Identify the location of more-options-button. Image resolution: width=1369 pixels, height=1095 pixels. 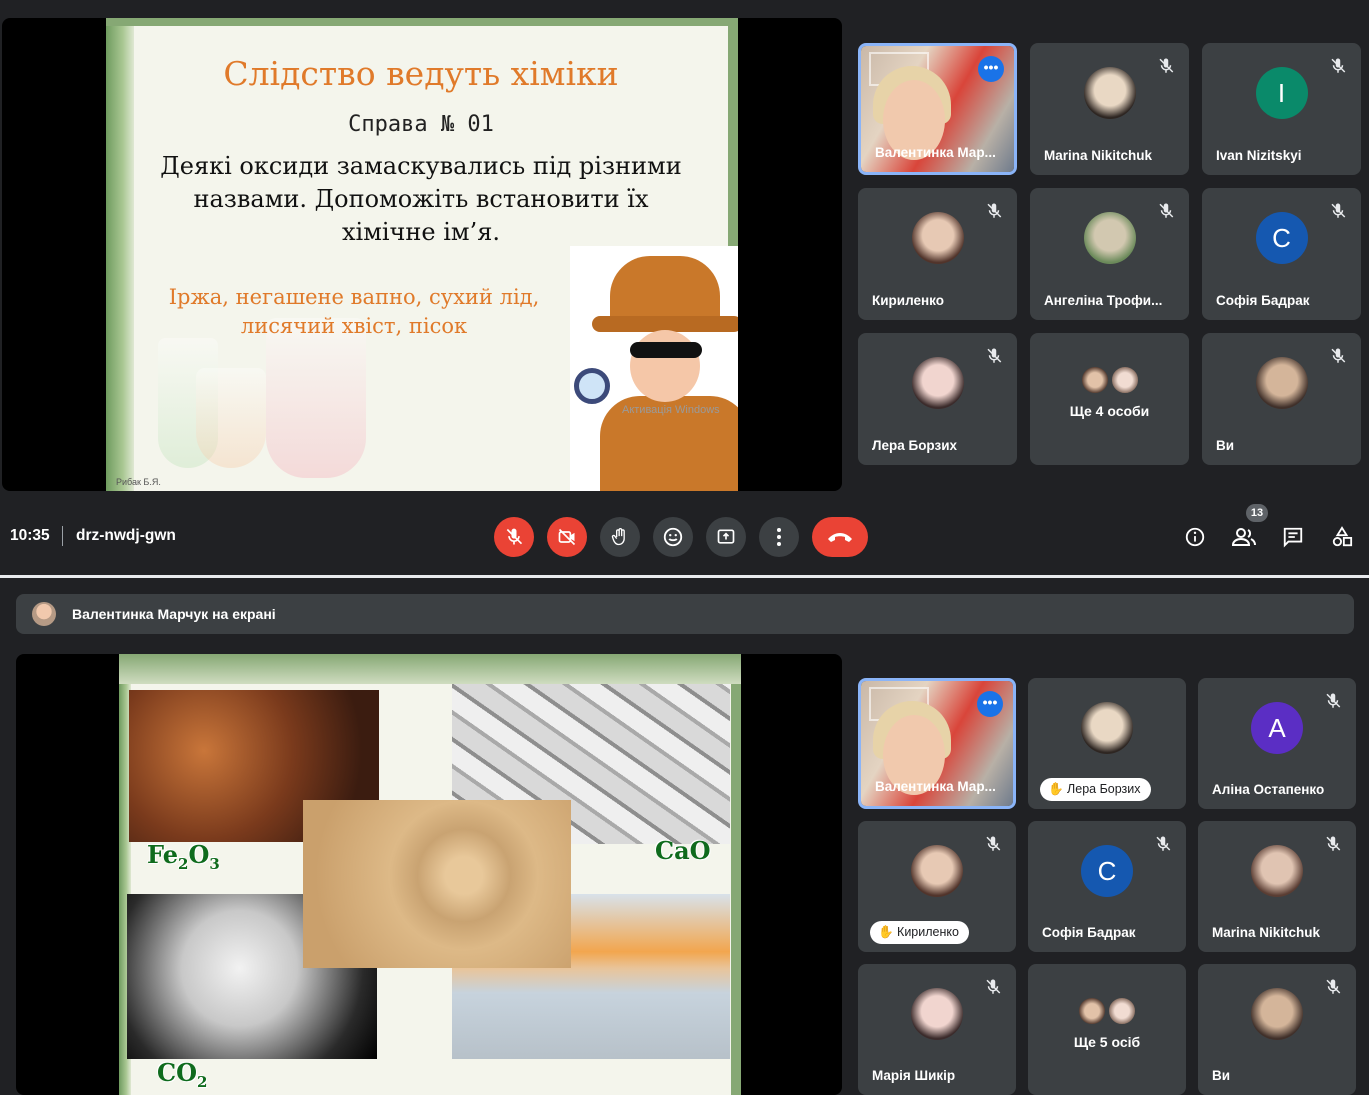
(779, 537).